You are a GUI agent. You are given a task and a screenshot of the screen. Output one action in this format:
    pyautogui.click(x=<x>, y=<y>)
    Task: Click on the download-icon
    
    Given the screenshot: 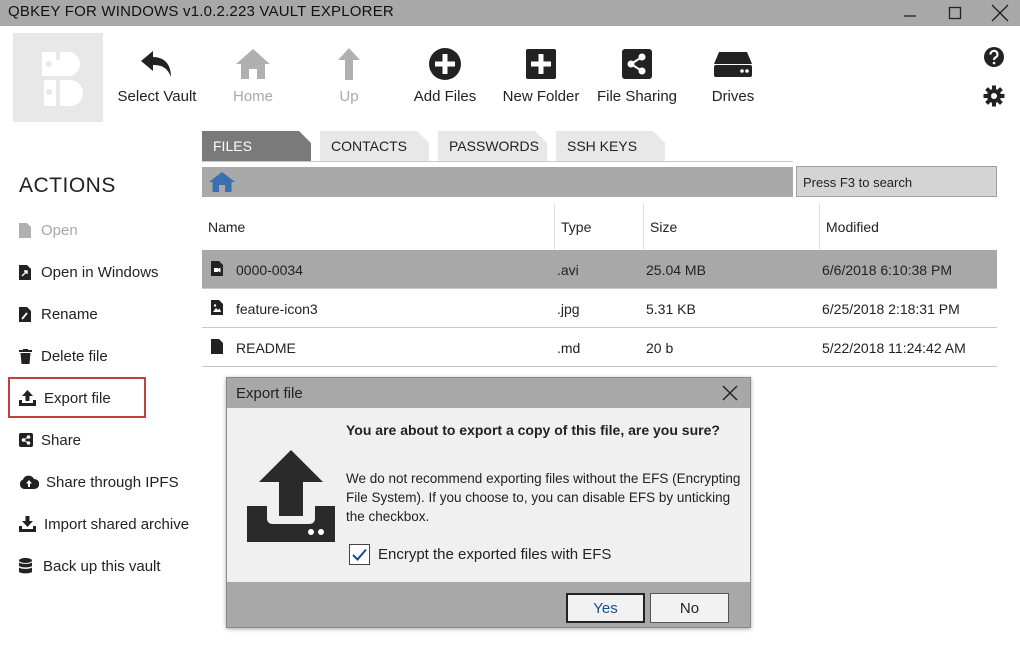 What is the action you would take?
    pyautogui.click(x=27, y=524)
    